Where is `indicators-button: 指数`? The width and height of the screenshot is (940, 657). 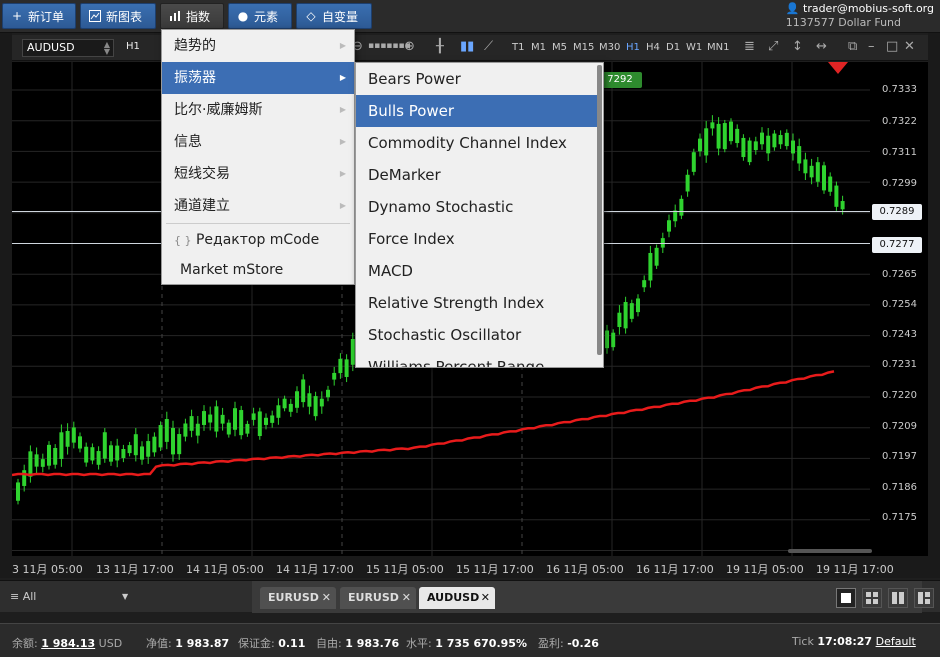 indicators-button: 指数 is located at coordinates (192, 16).